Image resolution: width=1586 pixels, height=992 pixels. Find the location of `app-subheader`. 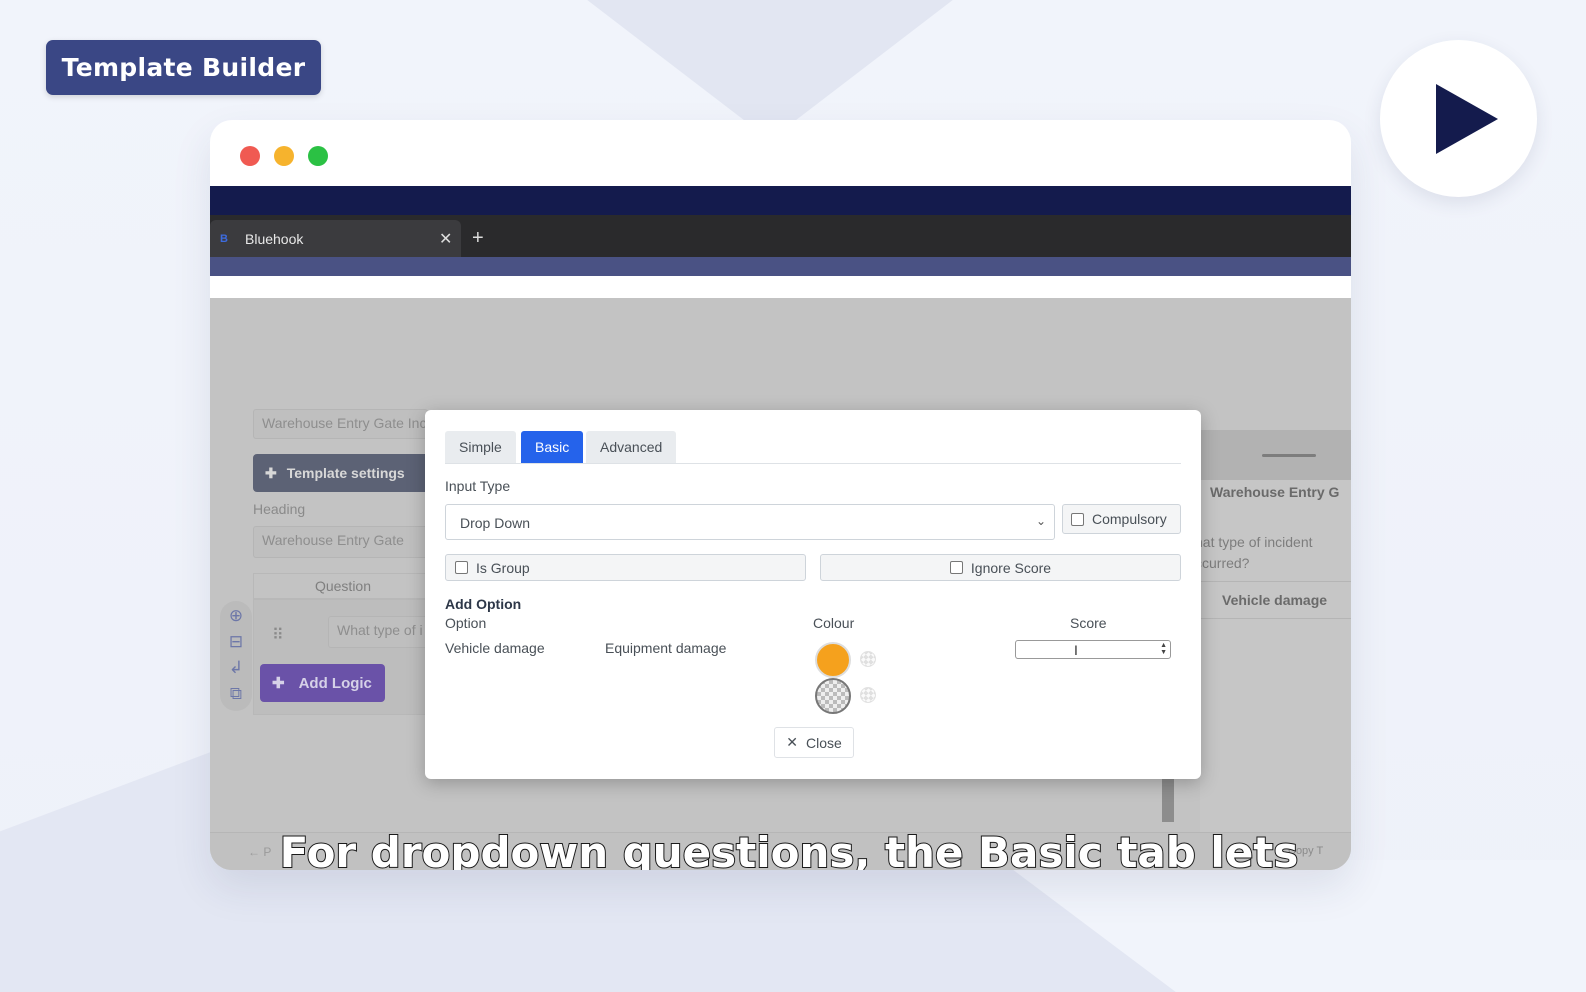

app-subheader is located at coordinates (780, 287).